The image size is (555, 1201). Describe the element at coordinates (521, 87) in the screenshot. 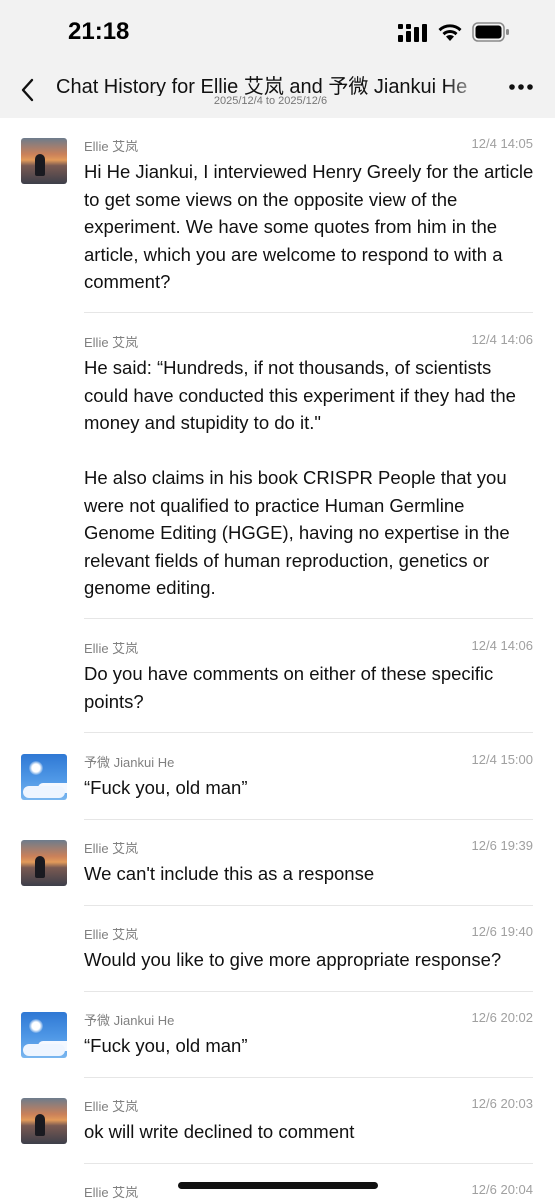

I see `more-options-icon` at that location.